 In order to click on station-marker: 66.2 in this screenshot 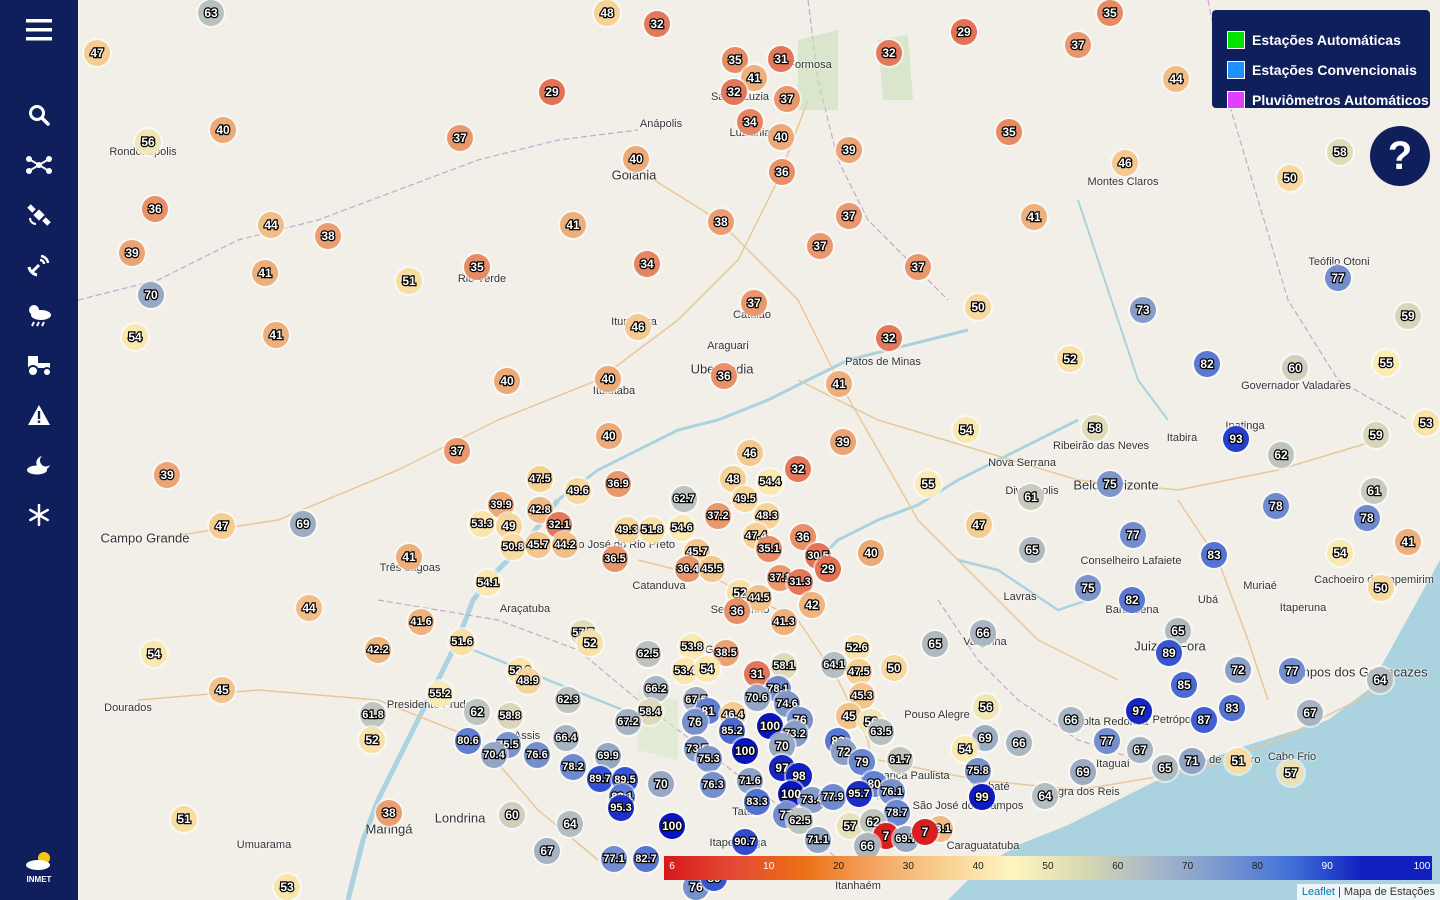, I will do `click(656, 689)`.